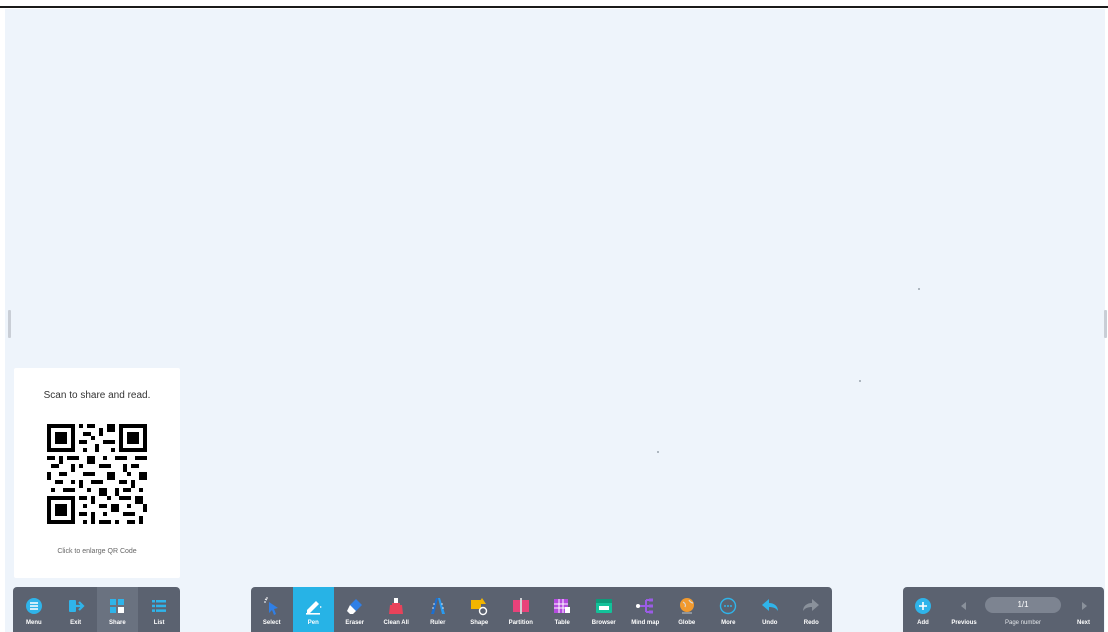 The width and height of the screenshot is (1108, 632). What do you see at coordinates (923, 623) in the screenshot?
I see `add-label: Add` at bounding box center [923, 623].